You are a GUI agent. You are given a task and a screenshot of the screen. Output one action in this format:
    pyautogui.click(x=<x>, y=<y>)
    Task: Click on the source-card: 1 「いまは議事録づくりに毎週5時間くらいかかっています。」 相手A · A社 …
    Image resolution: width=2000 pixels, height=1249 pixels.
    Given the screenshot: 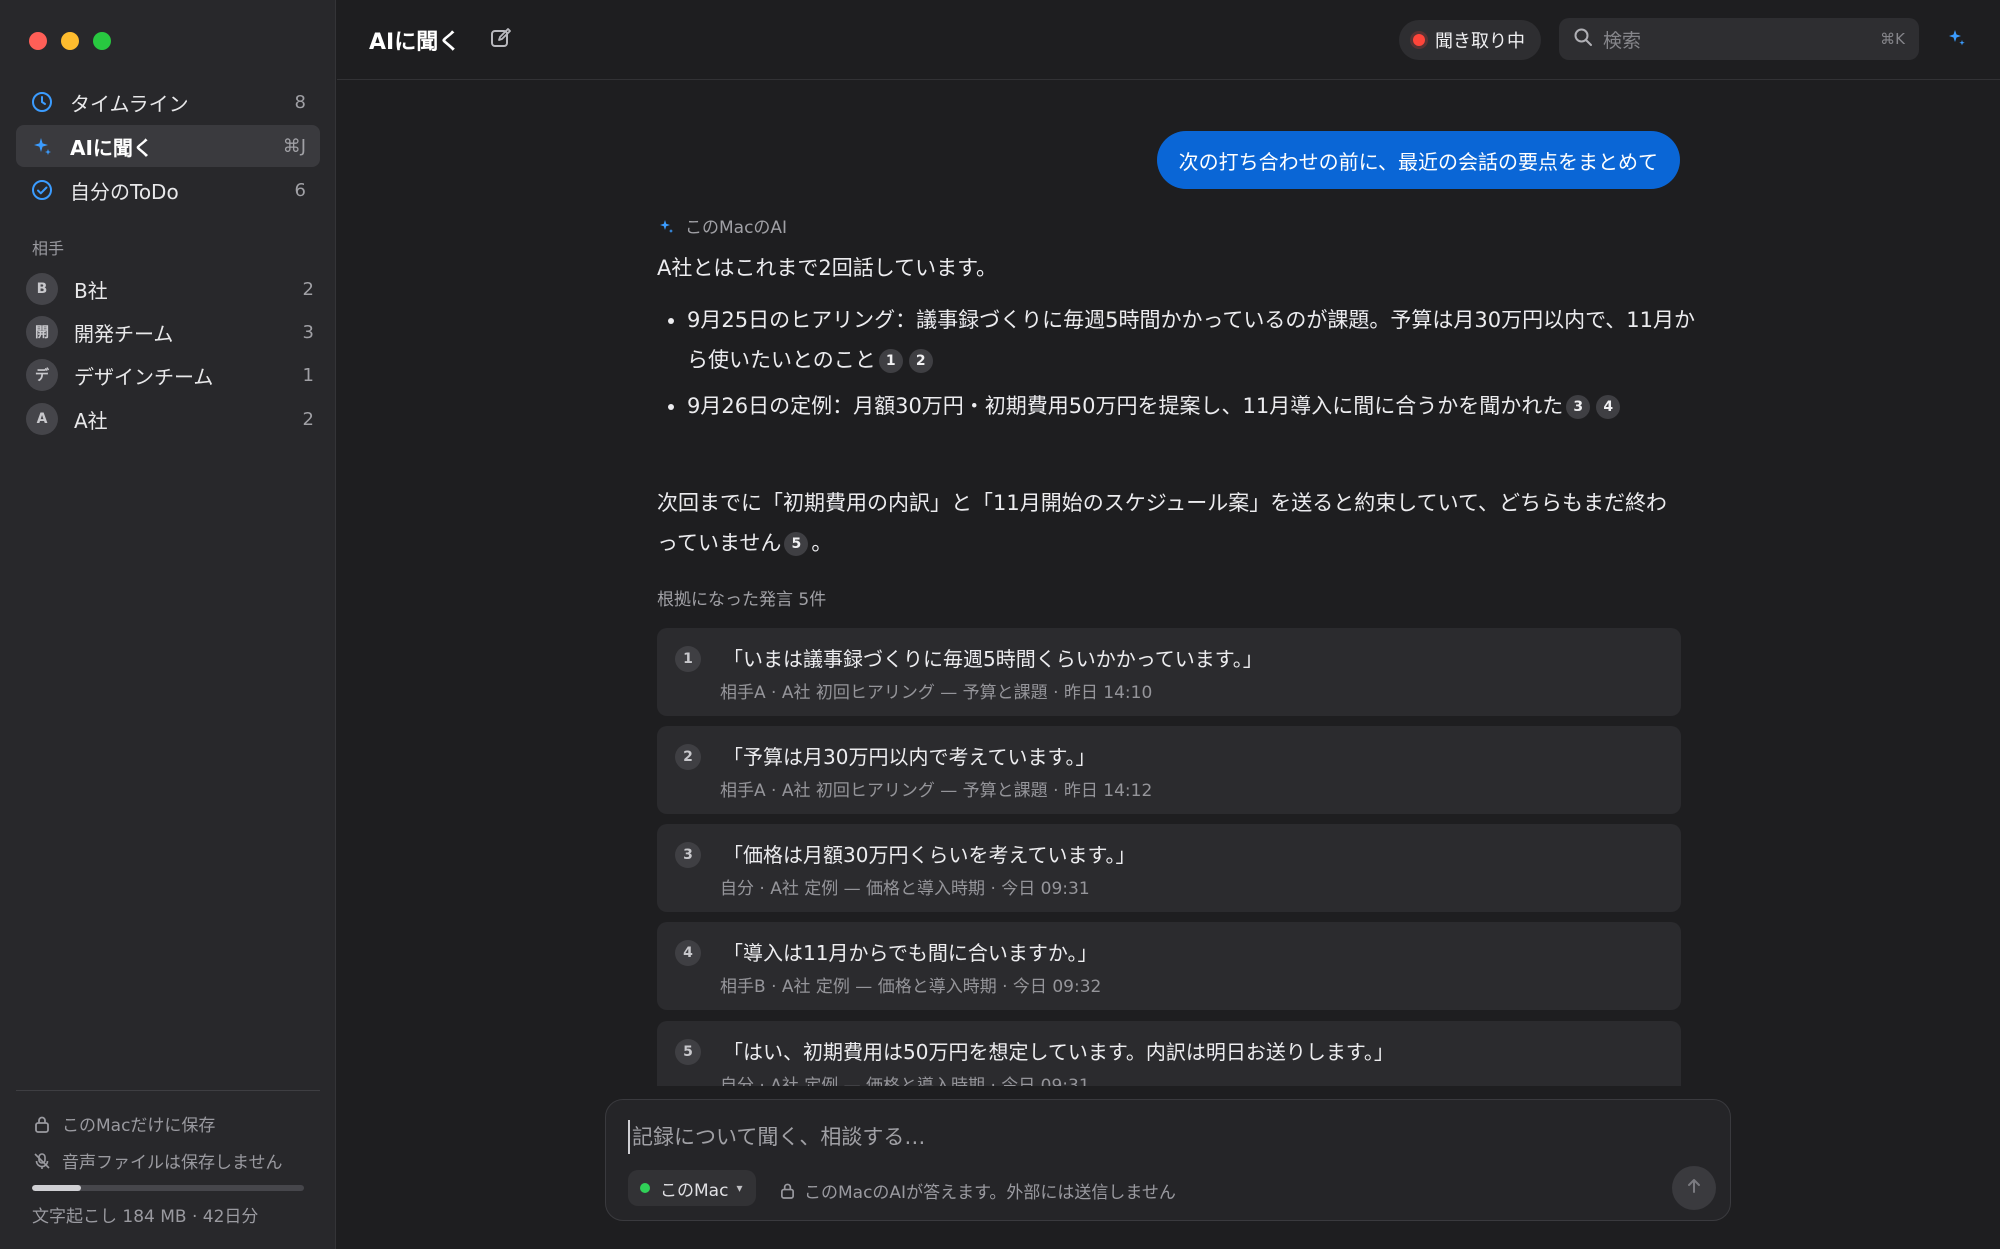 What is the action you would take?
    pyautogui.click(x=1169, y=672)
    